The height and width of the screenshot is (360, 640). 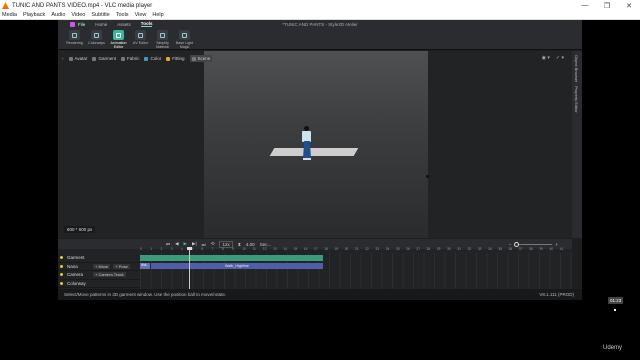 I want to click on menu-subtitle: Subtitle, so click(x=100, y=15).